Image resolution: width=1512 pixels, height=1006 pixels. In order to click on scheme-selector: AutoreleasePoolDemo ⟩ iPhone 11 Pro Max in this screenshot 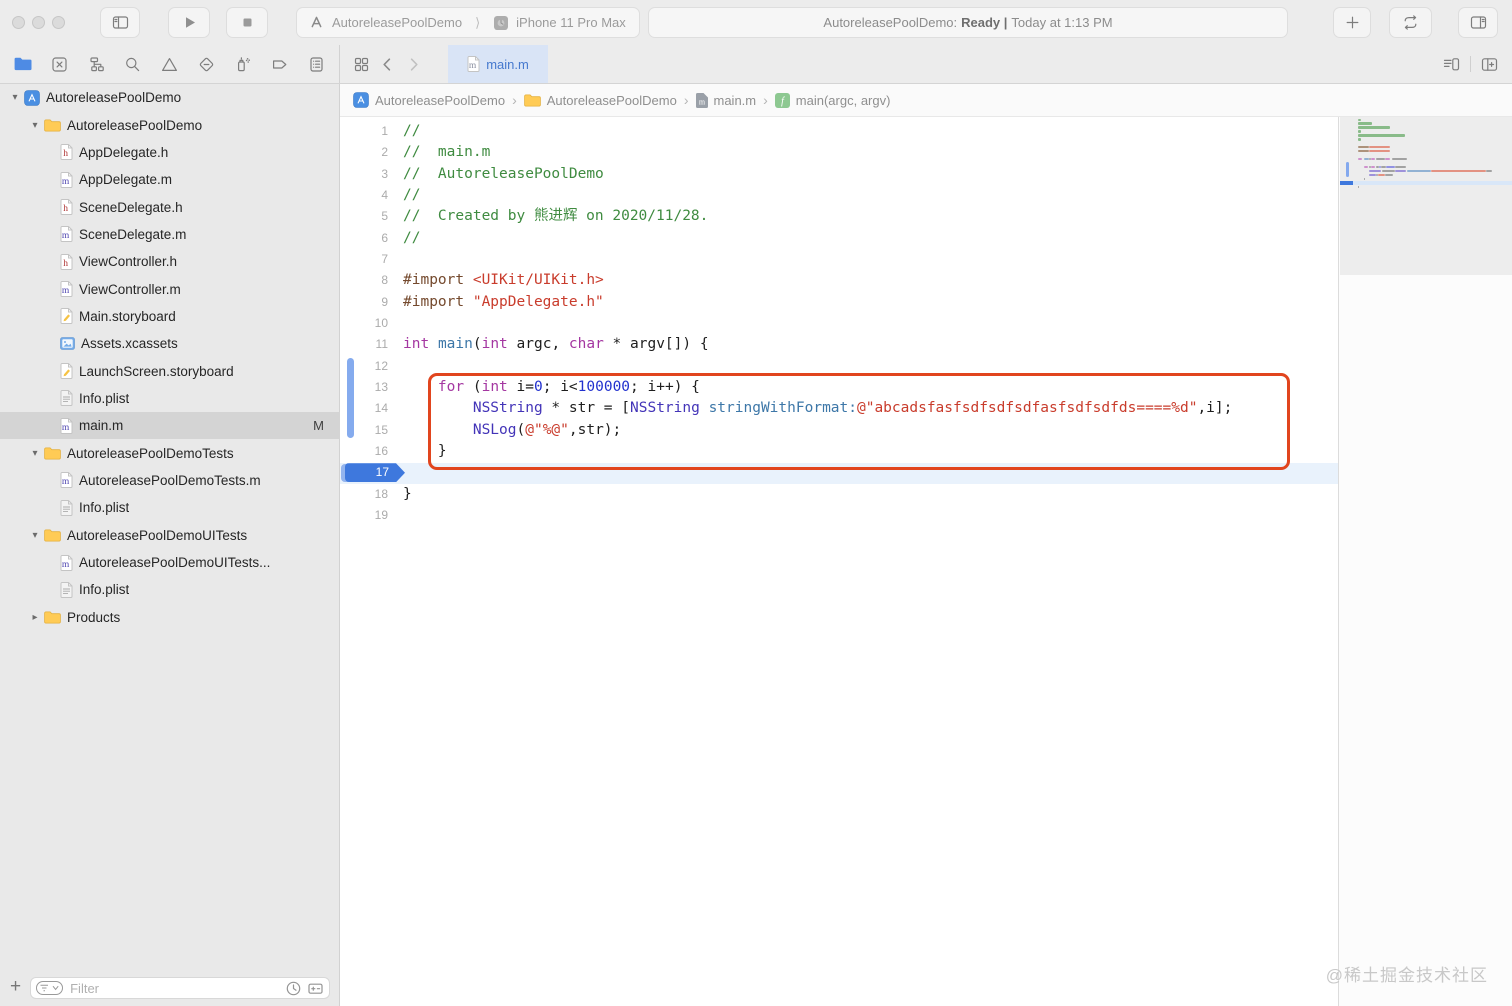, I will do `click(468, 22)`.